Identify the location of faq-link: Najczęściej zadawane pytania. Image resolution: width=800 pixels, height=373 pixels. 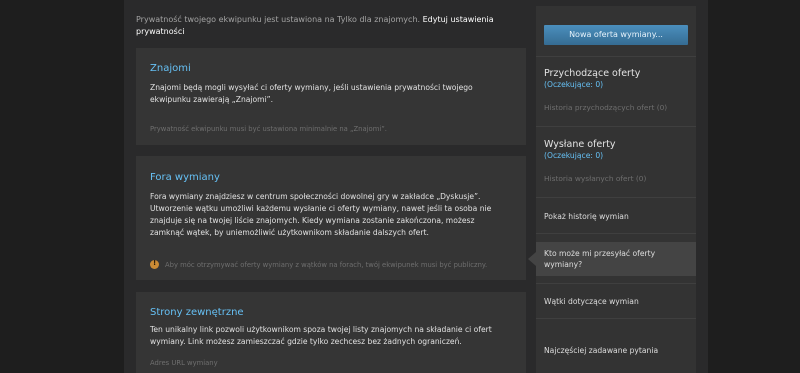
(617, 350).